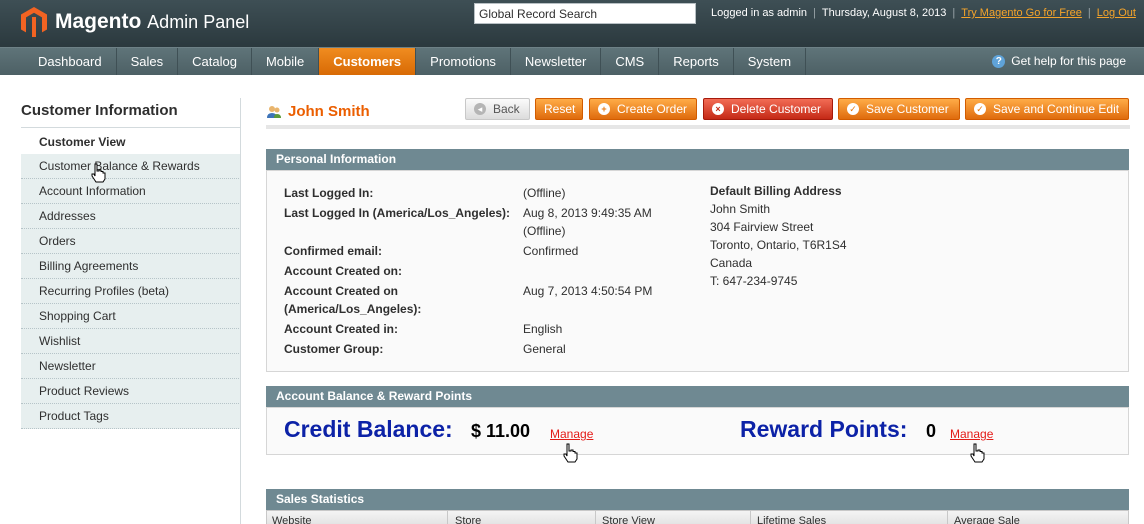  Describe the element at coordinates (131, 316) in the screenshot. I see `tab-shopping-cart: Shopping Cart` at that location.